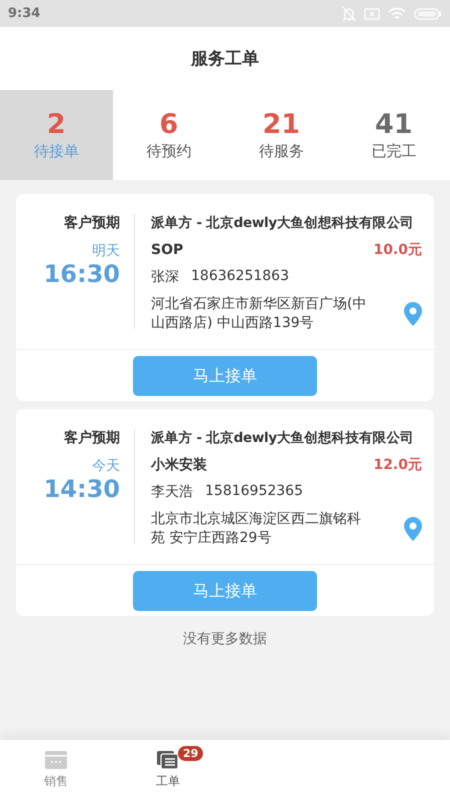 The width and height of the screenshot is (450, 800). I want to click on nav-tab: 销售, so click(56, 770).